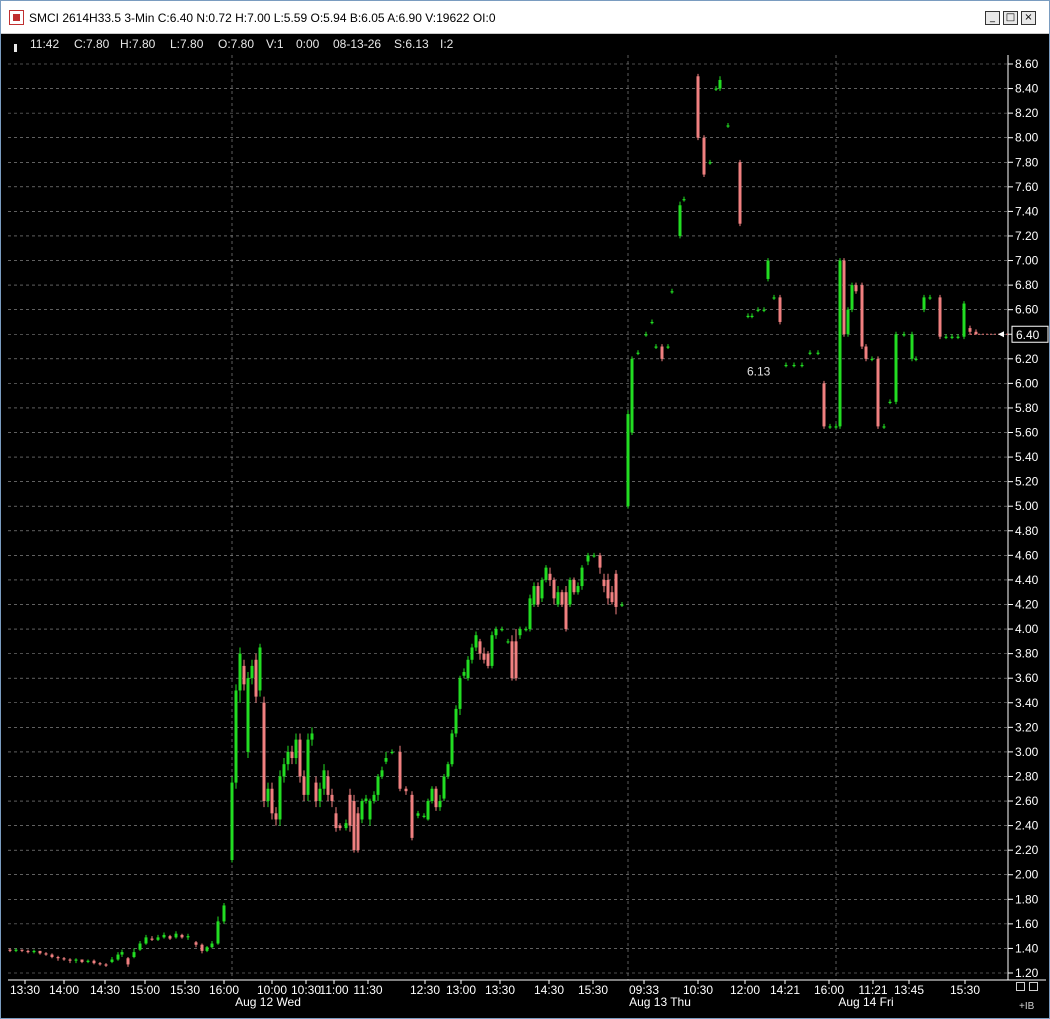 This screenshot has width=1050, height=1019. I want to click on y-tick-label: 8.40, so click(1027, 89).